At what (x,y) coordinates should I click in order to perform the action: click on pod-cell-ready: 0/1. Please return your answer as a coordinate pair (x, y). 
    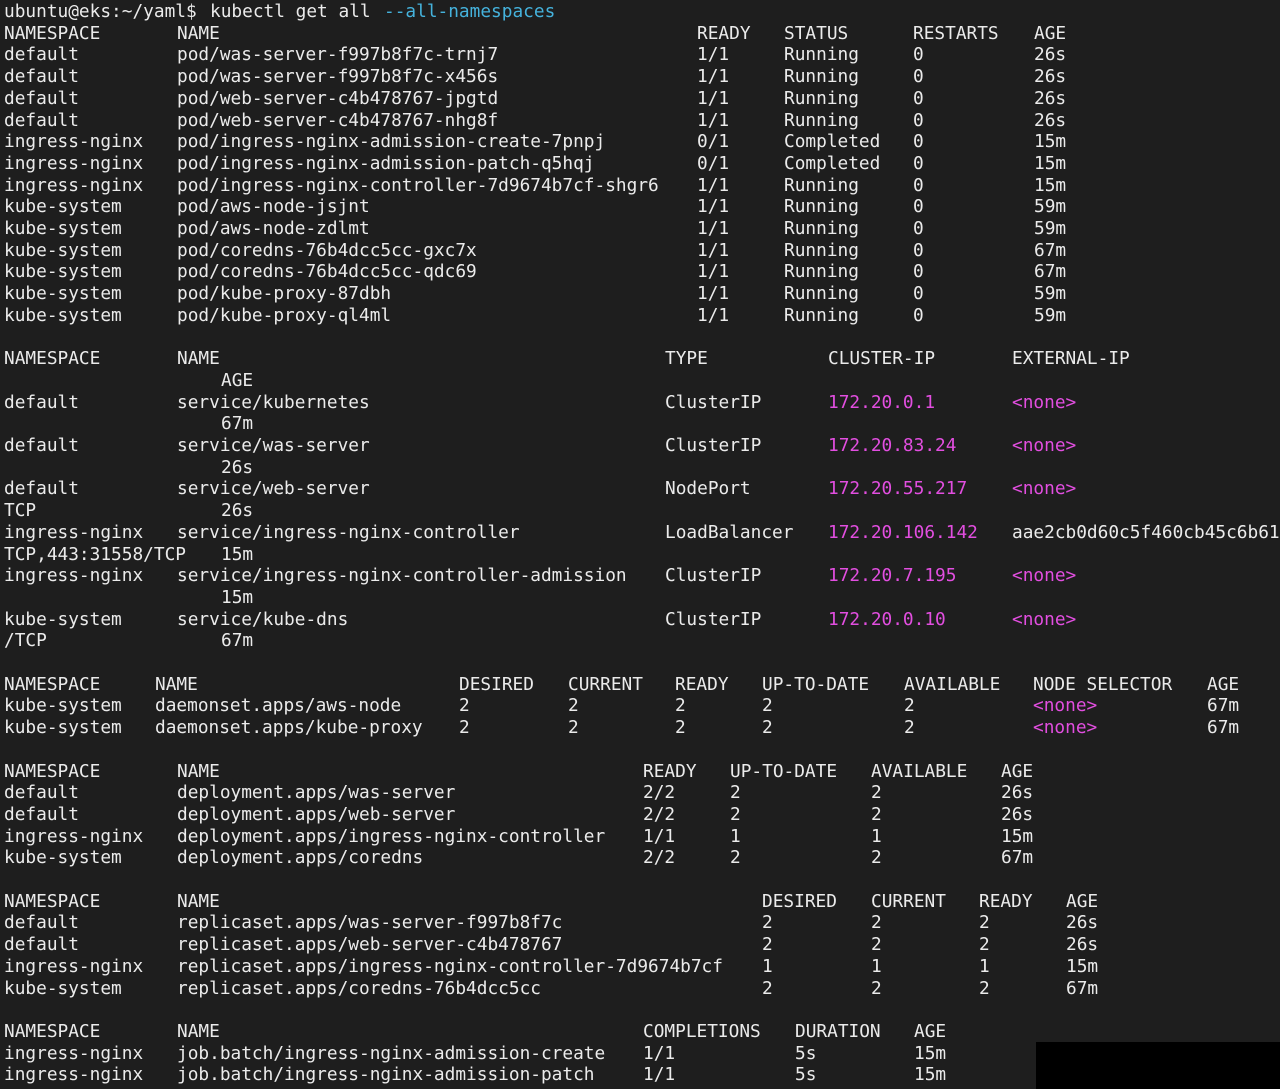
    Looking at the image, I should click on (713, 142).